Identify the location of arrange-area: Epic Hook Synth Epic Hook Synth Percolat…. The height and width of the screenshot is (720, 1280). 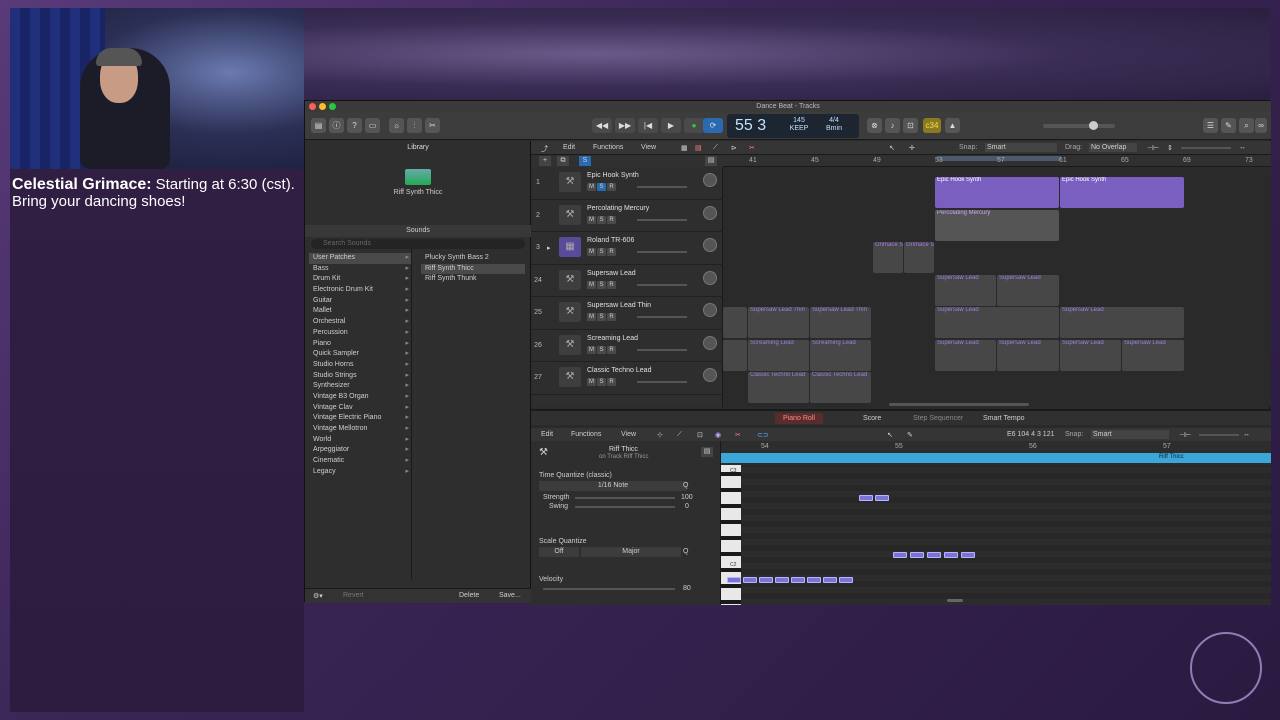
(997, 287).